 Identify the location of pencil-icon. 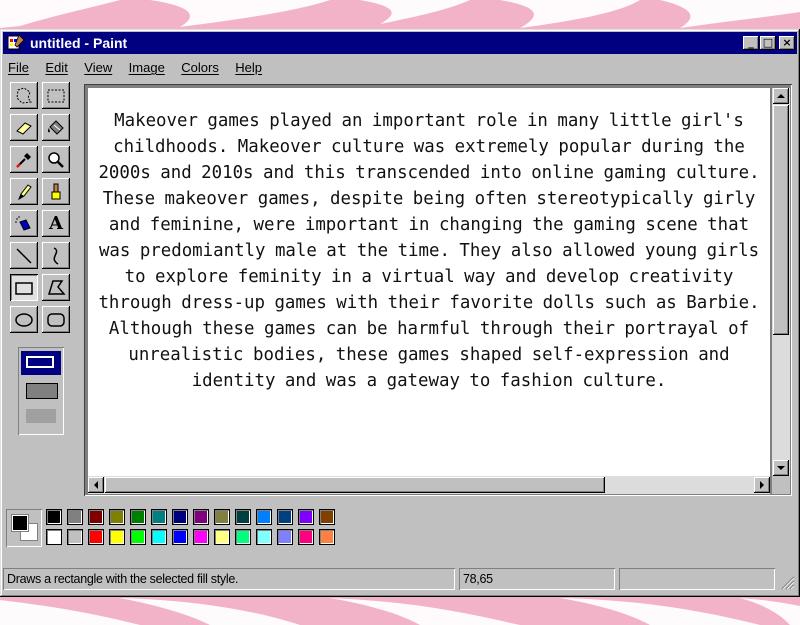
(24, 191).